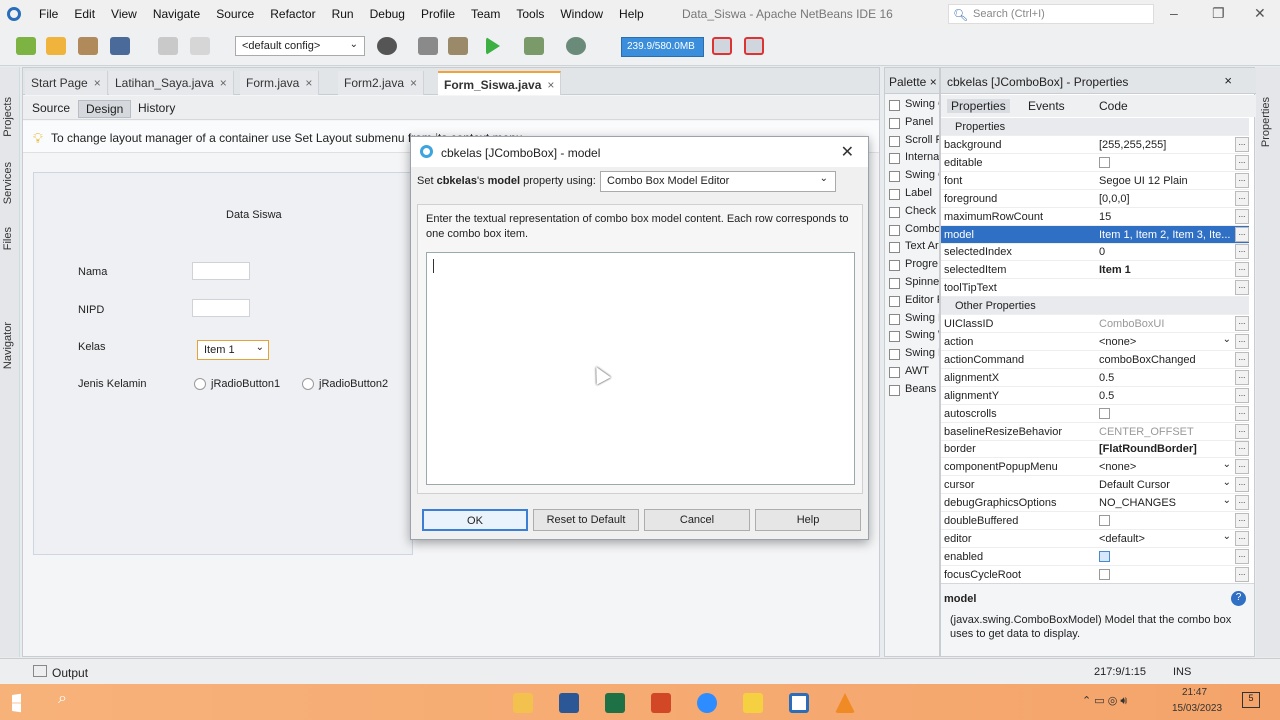 Image resolution: width=1280 pixels, height=720 pixels. I want to click on excel-icon, so click(615, 703).